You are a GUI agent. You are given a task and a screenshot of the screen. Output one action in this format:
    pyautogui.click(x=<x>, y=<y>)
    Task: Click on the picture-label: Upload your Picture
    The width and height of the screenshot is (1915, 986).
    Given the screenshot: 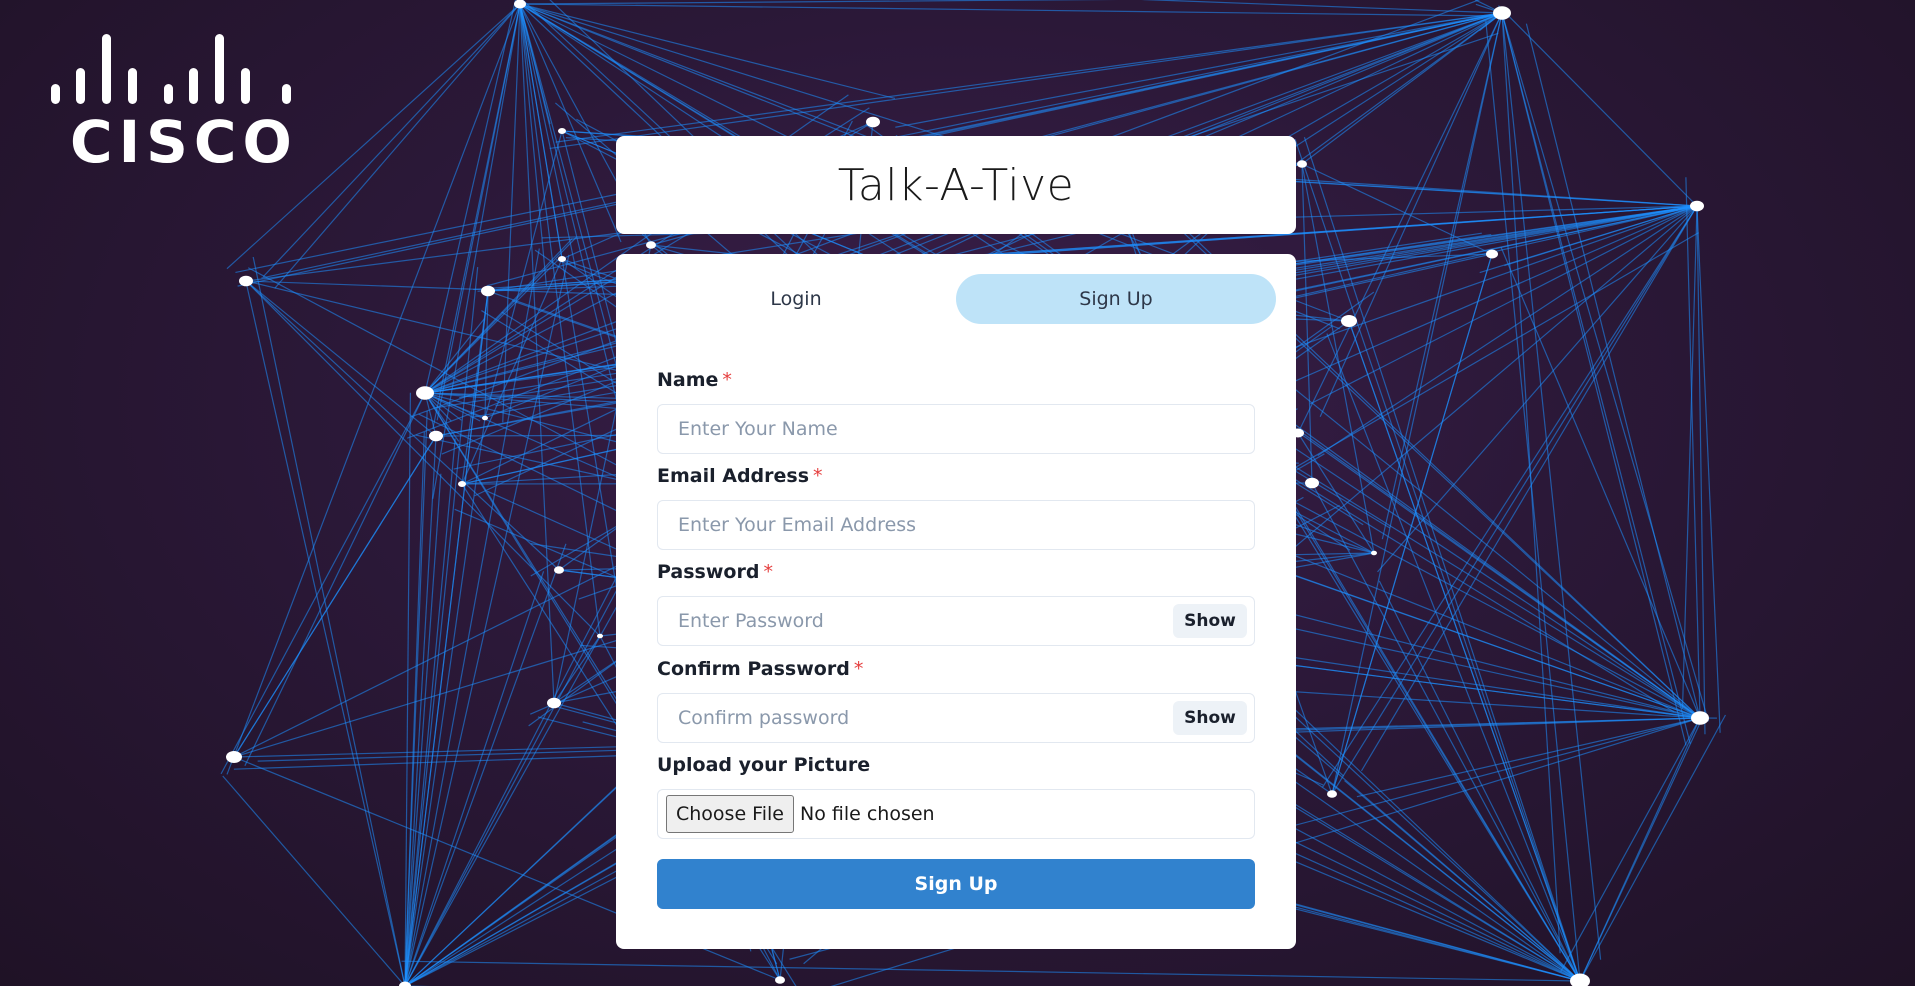 What is the action you would take?
    pyautogui.click(x=763, y=765)
    